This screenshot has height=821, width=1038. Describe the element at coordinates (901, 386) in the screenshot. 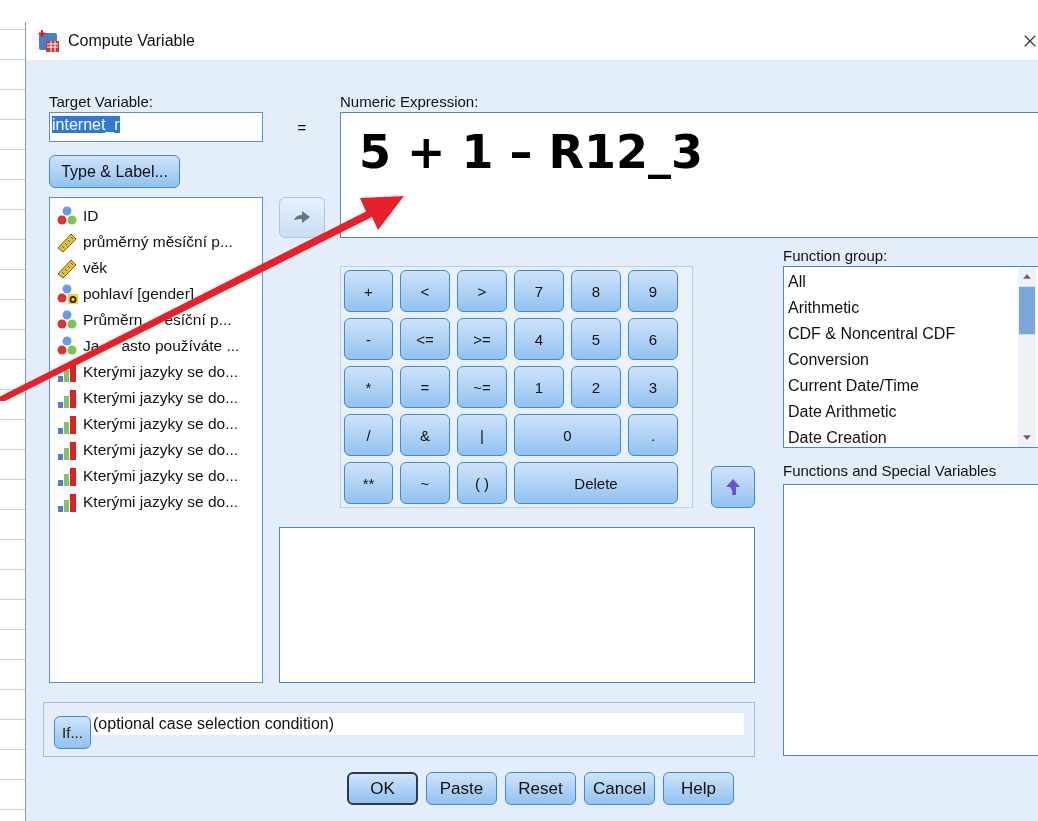

I see `function-group-item: Current Date/Time` at that location.